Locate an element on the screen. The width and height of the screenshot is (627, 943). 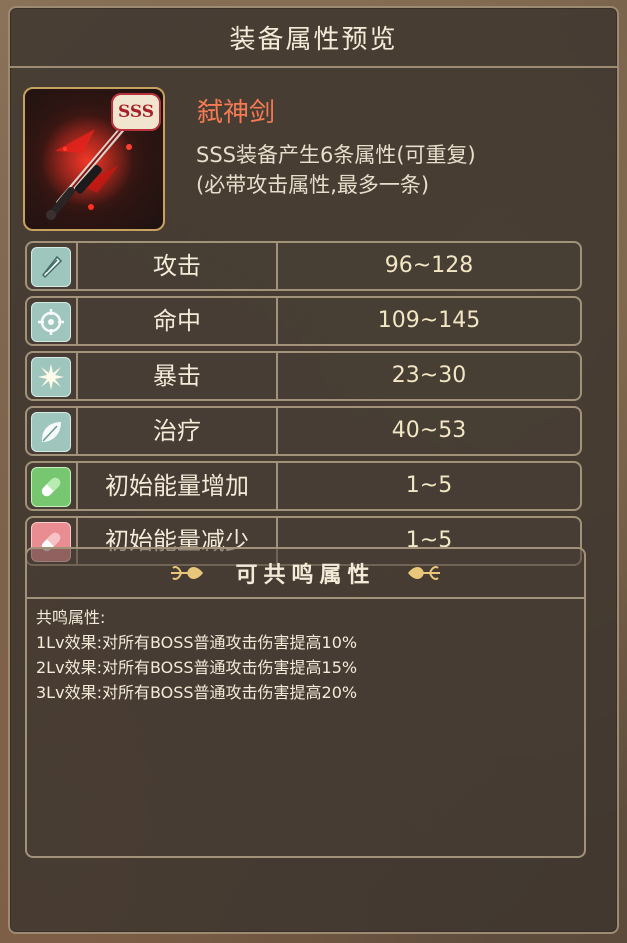
resonance-line: 3Lv效果:对所有BOSS普通攻击伤害提高20% is located at coordinates (197, 692).